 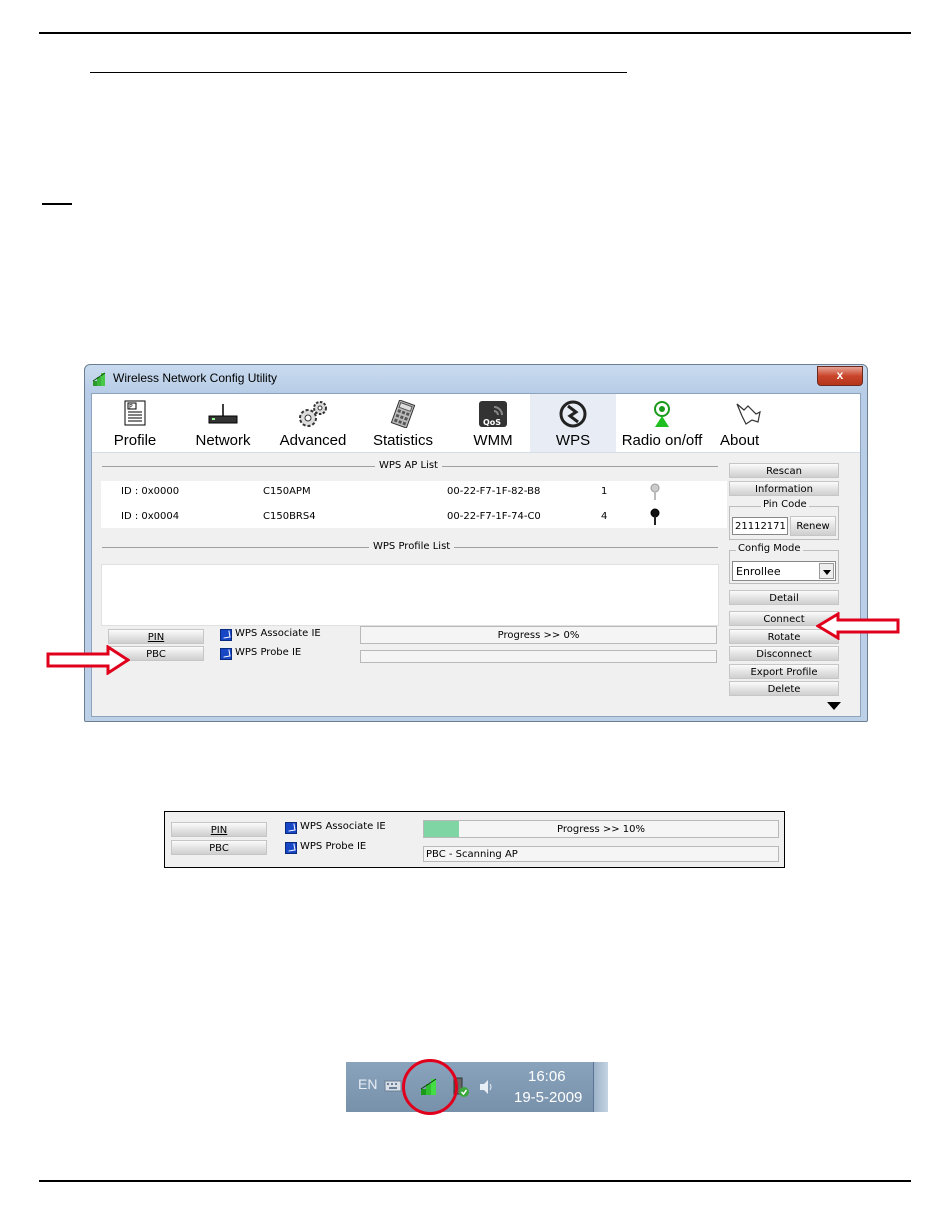 What do you see at coordinates (313, 440) in the screenshot?
I see `tab-advanced-label: Advanced` at bounding box center [313, 440].